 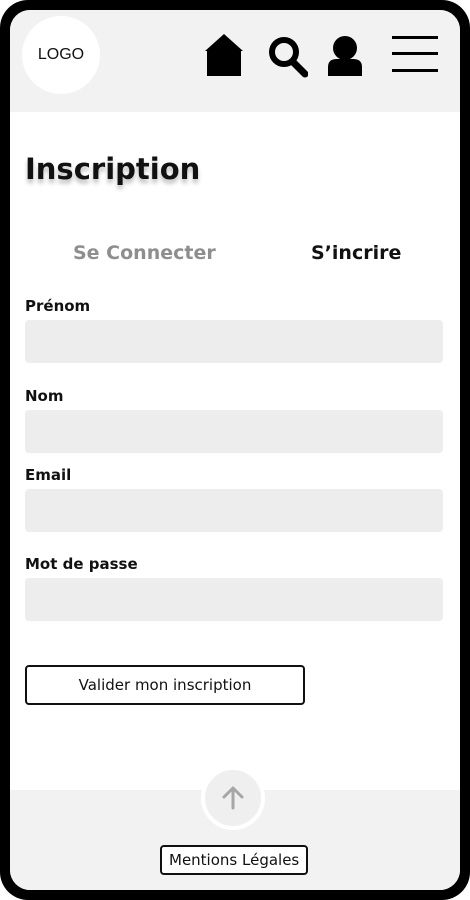 What do you see at coordinates (415, 54) in the screenshot?
I see `menu-icon` at bounding box center [415, 54].